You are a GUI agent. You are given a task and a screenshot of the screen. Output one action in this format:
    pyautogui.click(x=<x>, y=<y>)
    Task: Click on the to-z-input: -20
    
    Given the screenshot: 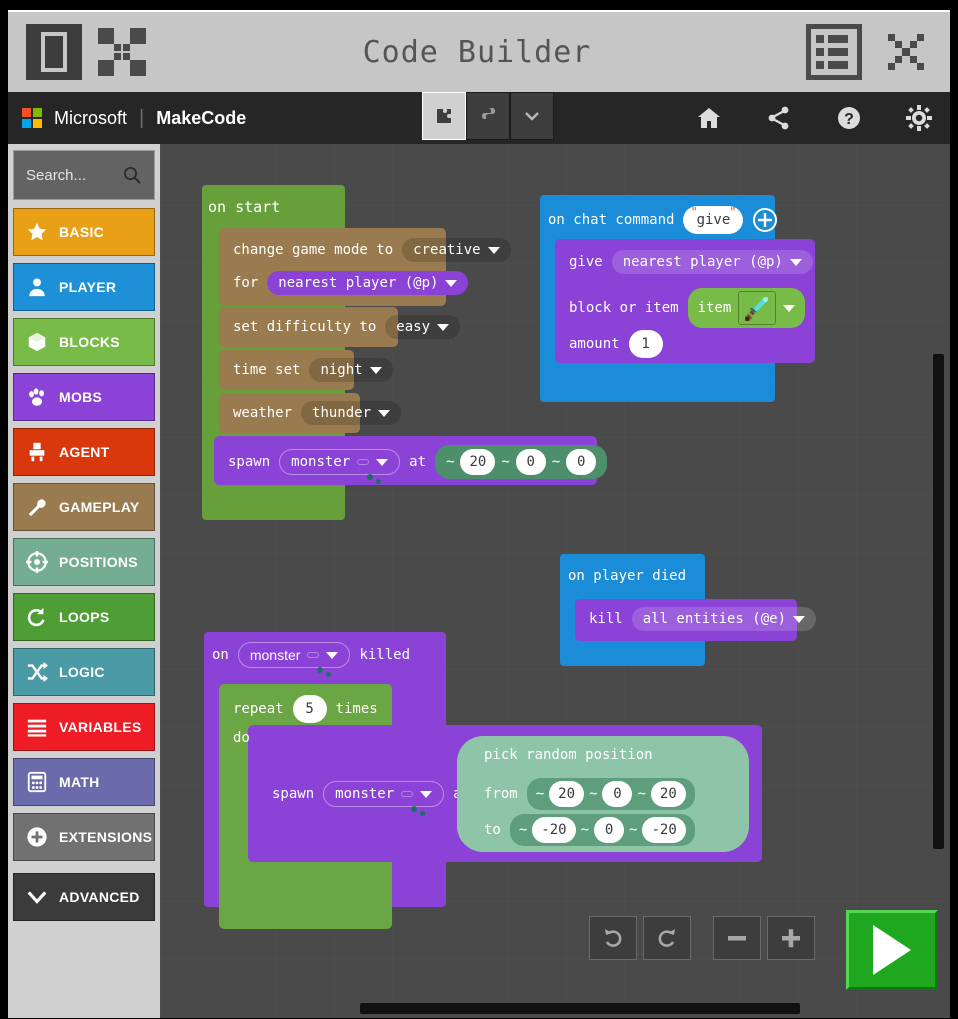 What is the action you would take?
    pyautogui.click(x=664, y=830)
    